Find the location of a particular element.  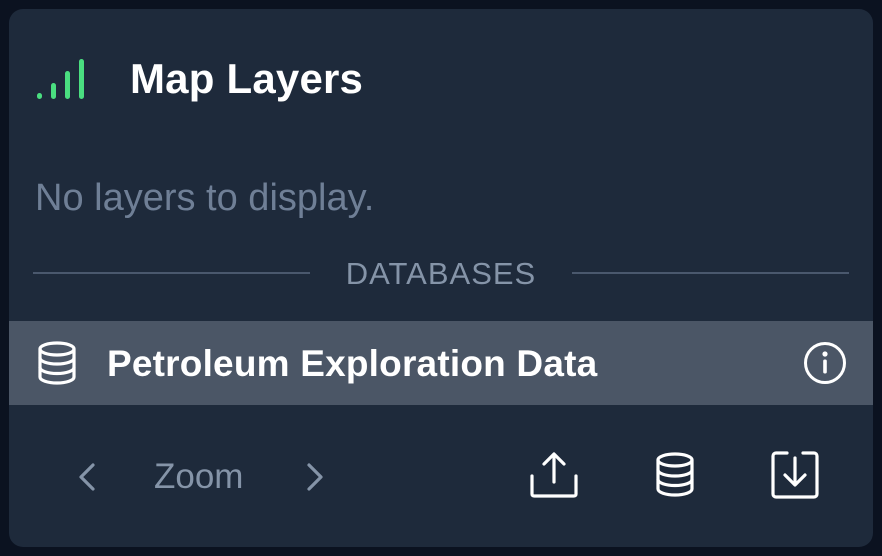

export-button is located at coordinates (554, 475).